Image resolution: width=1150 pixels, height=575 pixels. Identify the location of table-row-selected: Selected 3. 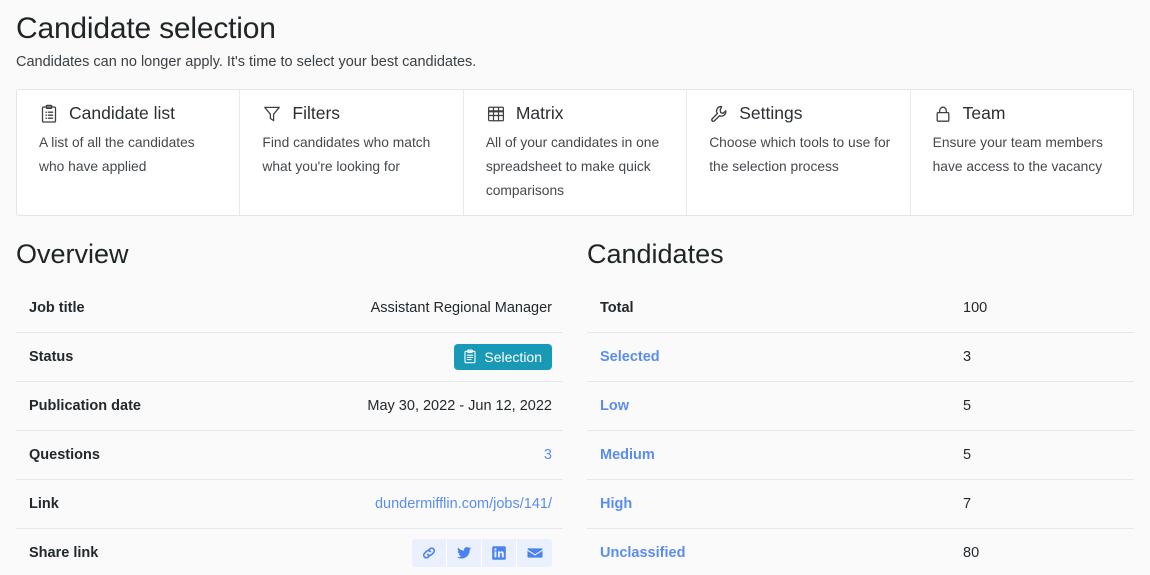
(860, 357).